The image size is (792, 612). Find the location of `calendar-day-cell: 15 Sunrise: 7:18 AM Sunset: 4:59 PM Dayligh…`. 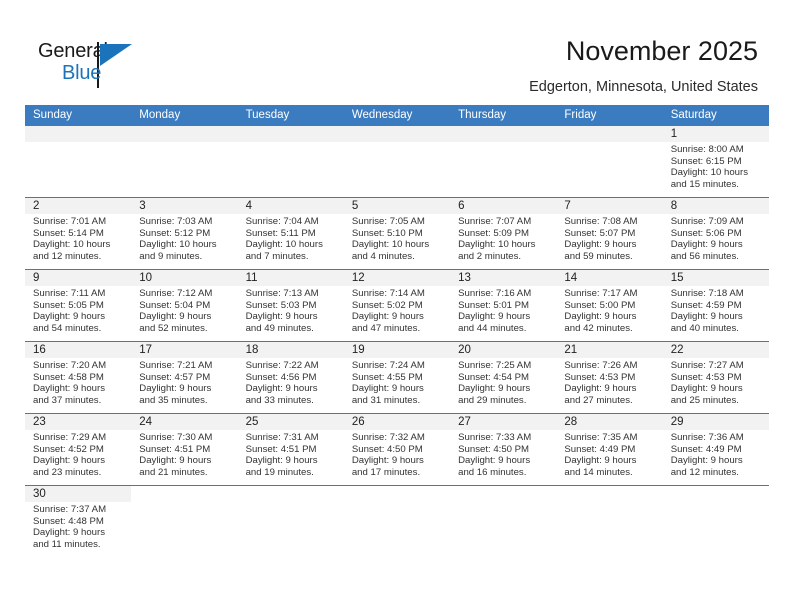

calendar-day-cell: 15 Sunrise: 7:18 AM Sunset: 4:59 PM Dayligh… is located at coordinates (715, 305).